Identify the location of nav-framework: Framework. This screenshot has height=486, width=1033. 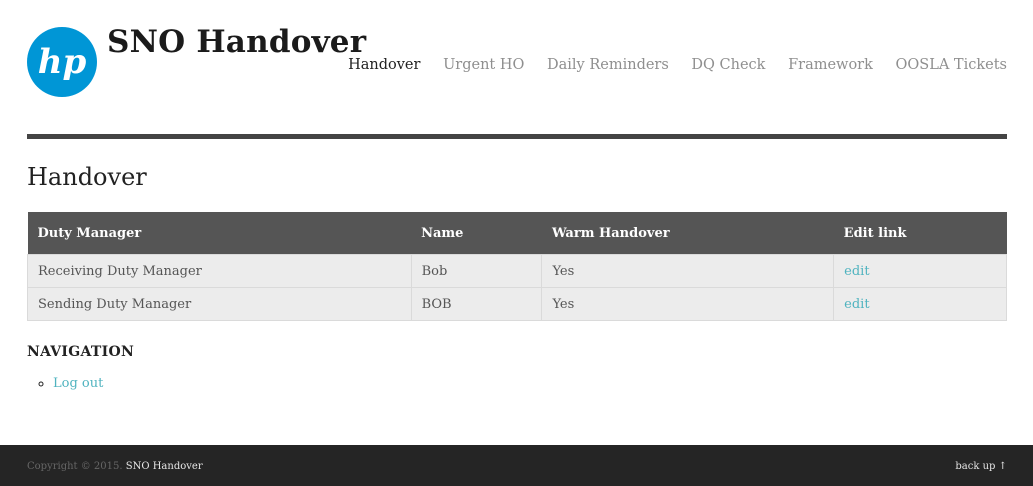
(830, 65).